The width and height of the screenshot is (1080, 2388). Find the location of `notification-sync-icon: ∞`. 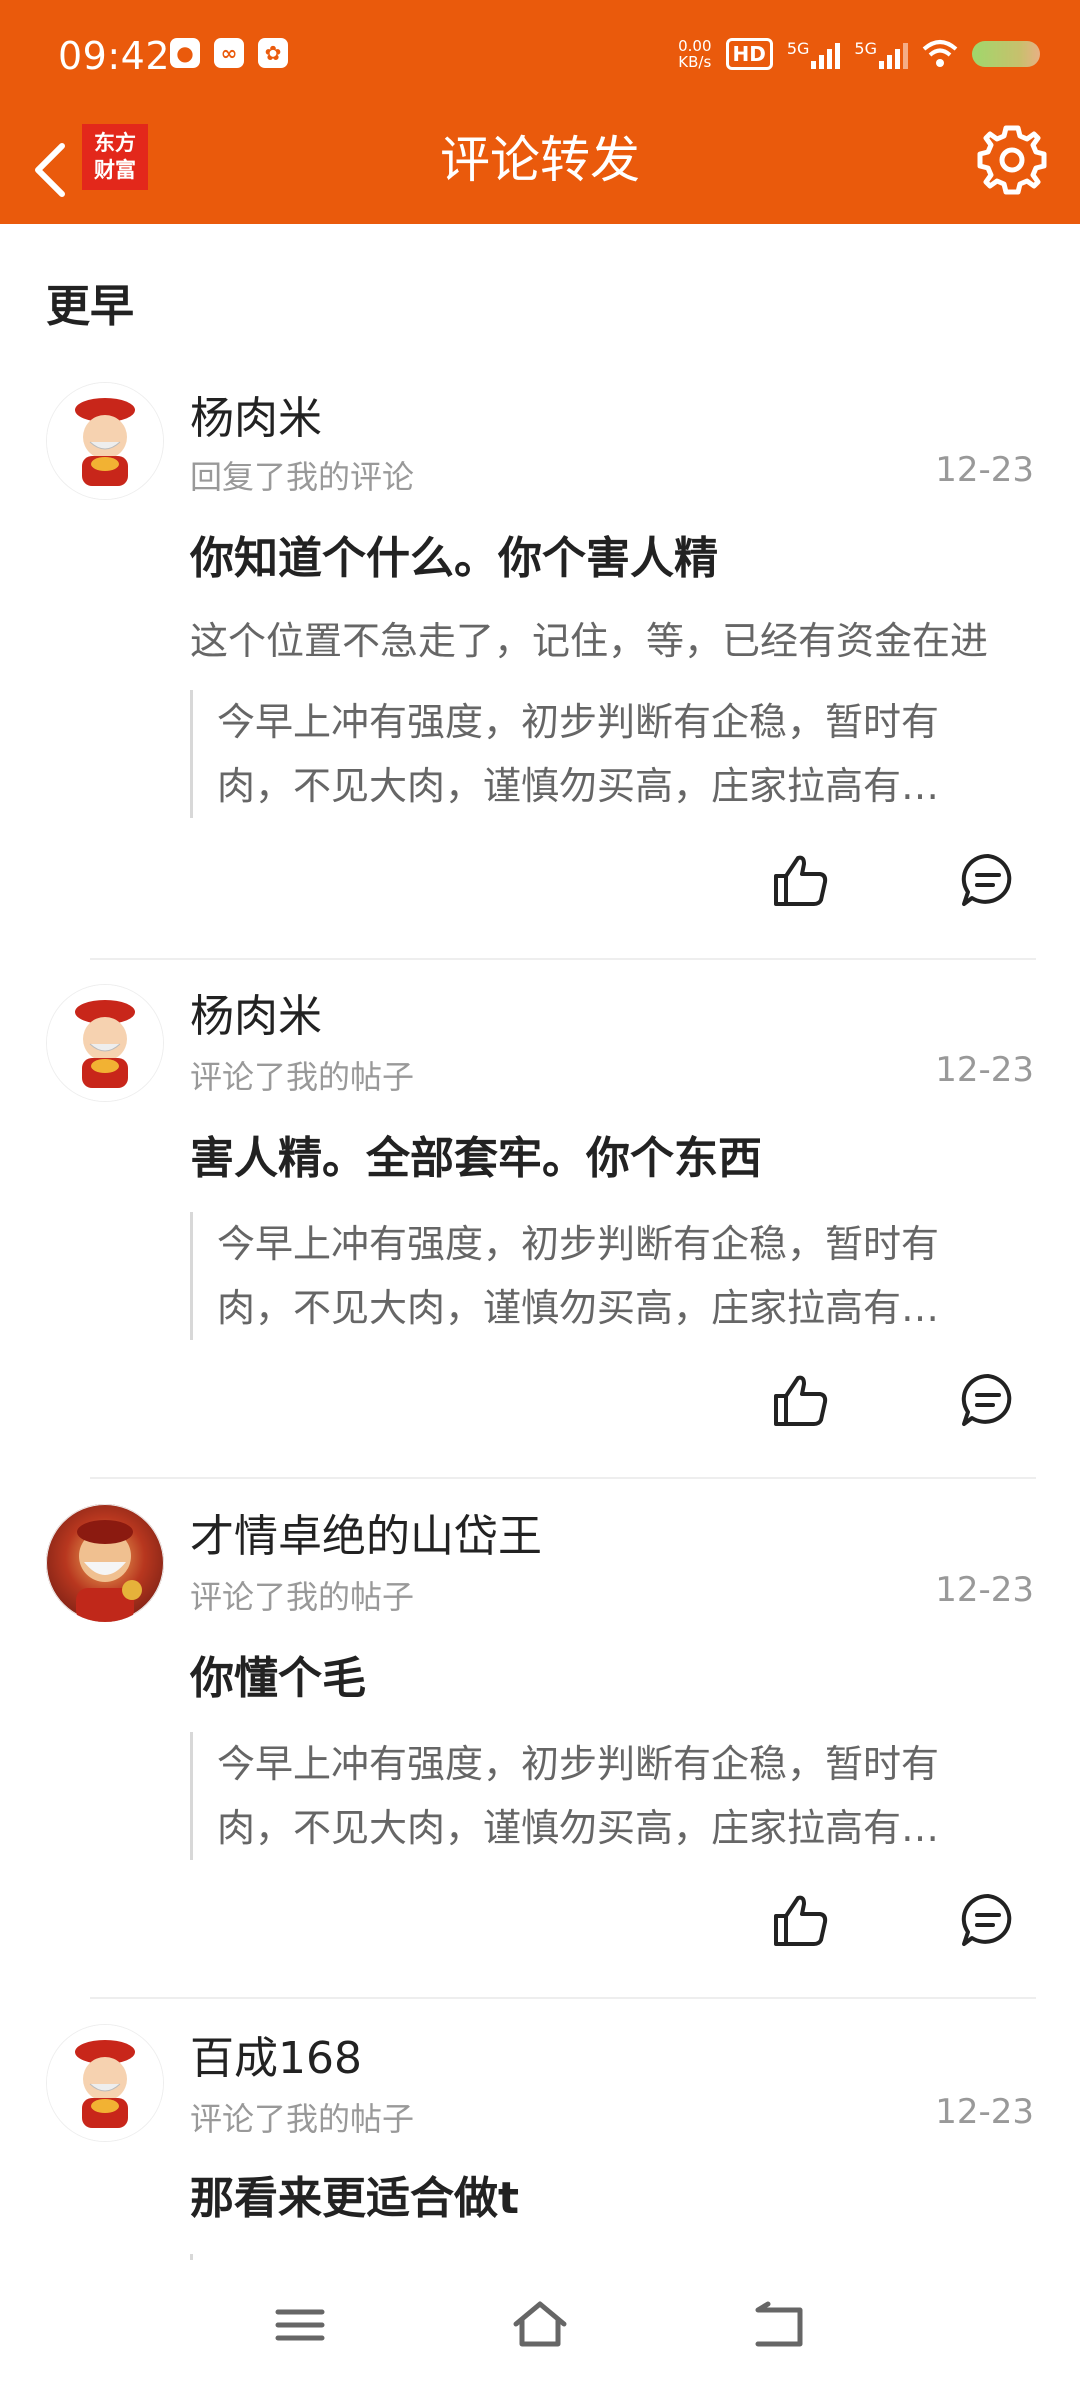

notification-sync-icon: ∞ is located at coordinates (229, 53).